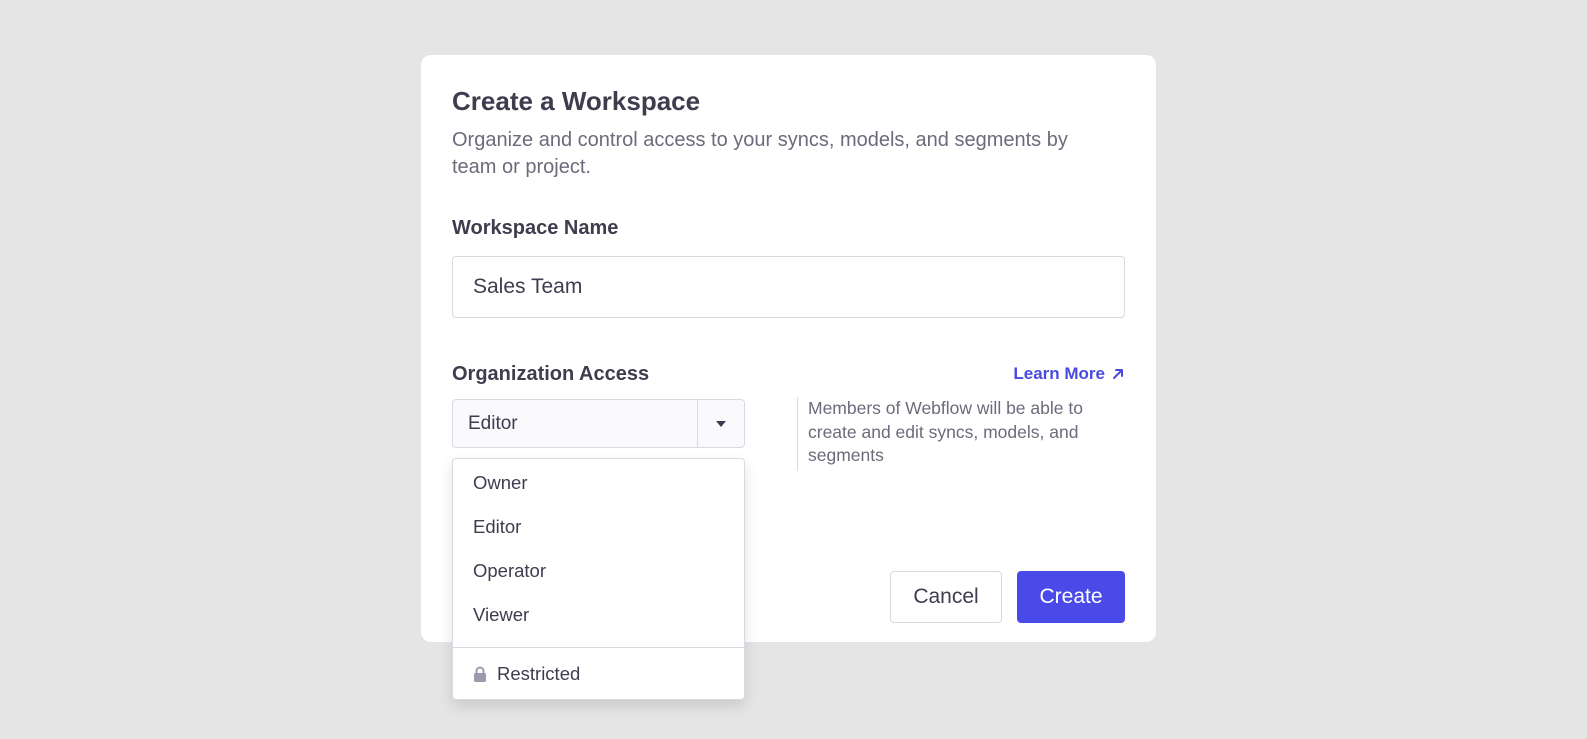 Image resolution: width=1587 pixels, height=739 pixels. I want to click on workspace-name-input, so click(788, 287).